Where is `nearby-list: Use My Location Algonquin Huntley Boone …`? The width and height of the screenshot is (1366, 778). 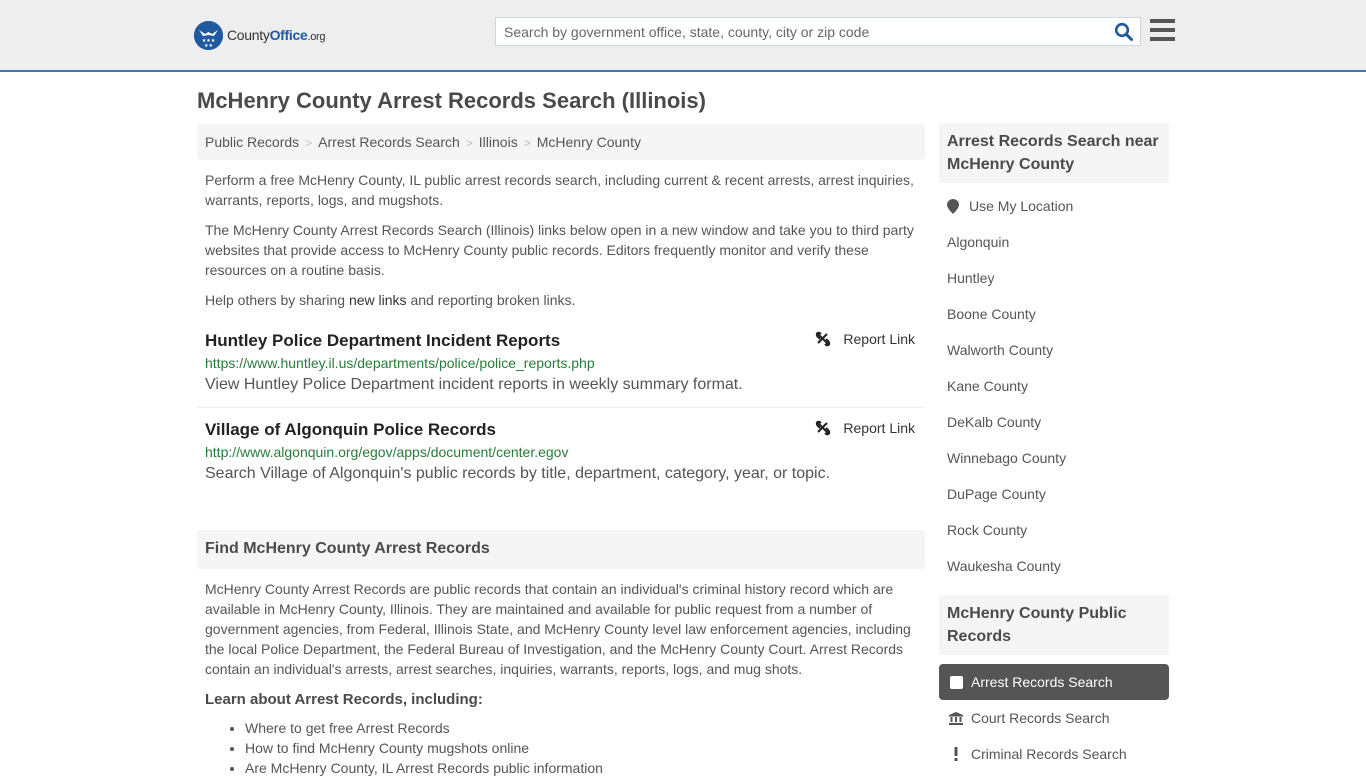 nearby-list: Use My Location Algonquin Huntley Boone … is located at coordinates (1054, 395).